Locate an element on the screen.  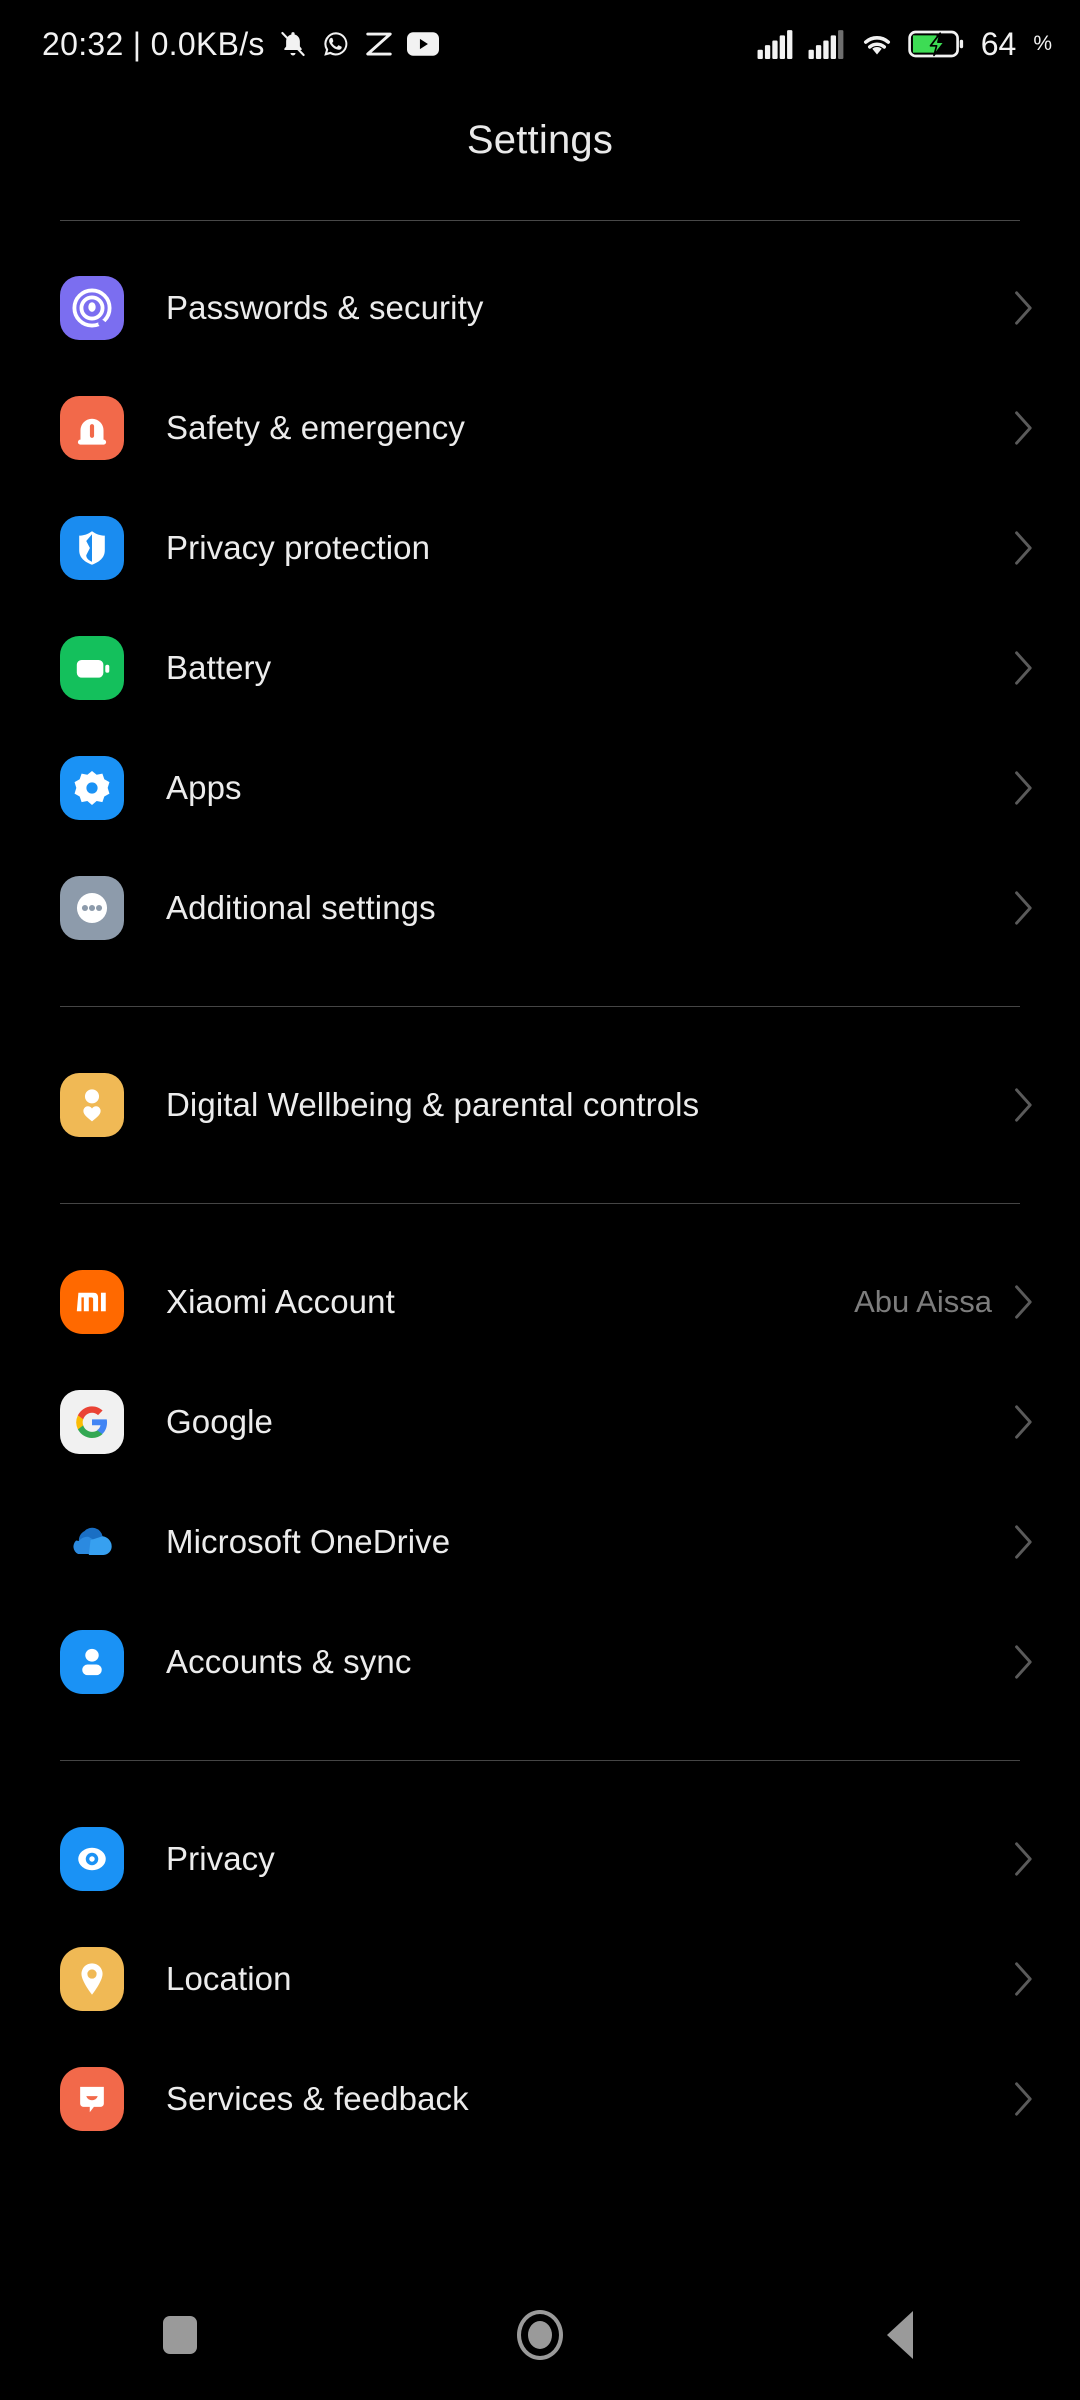
eye-icon is located at coordinates (92, 1859).